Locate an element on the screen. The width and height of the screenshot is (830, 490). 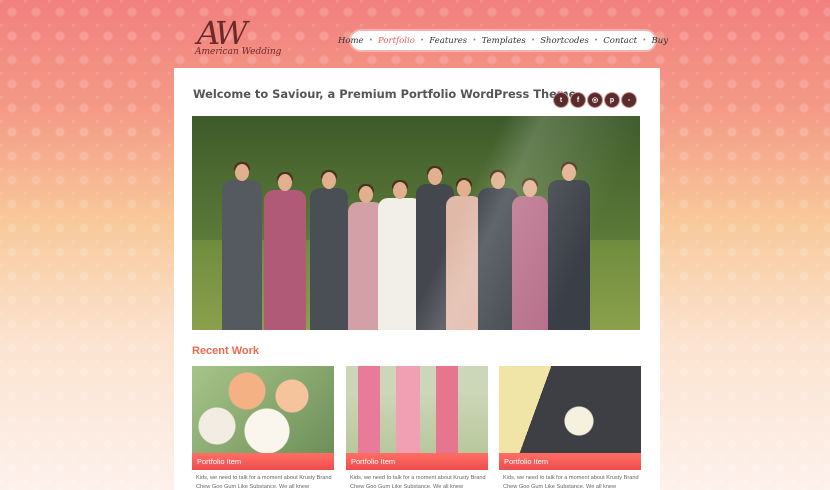
nav-features: Features is located at coordinates (448, 41).